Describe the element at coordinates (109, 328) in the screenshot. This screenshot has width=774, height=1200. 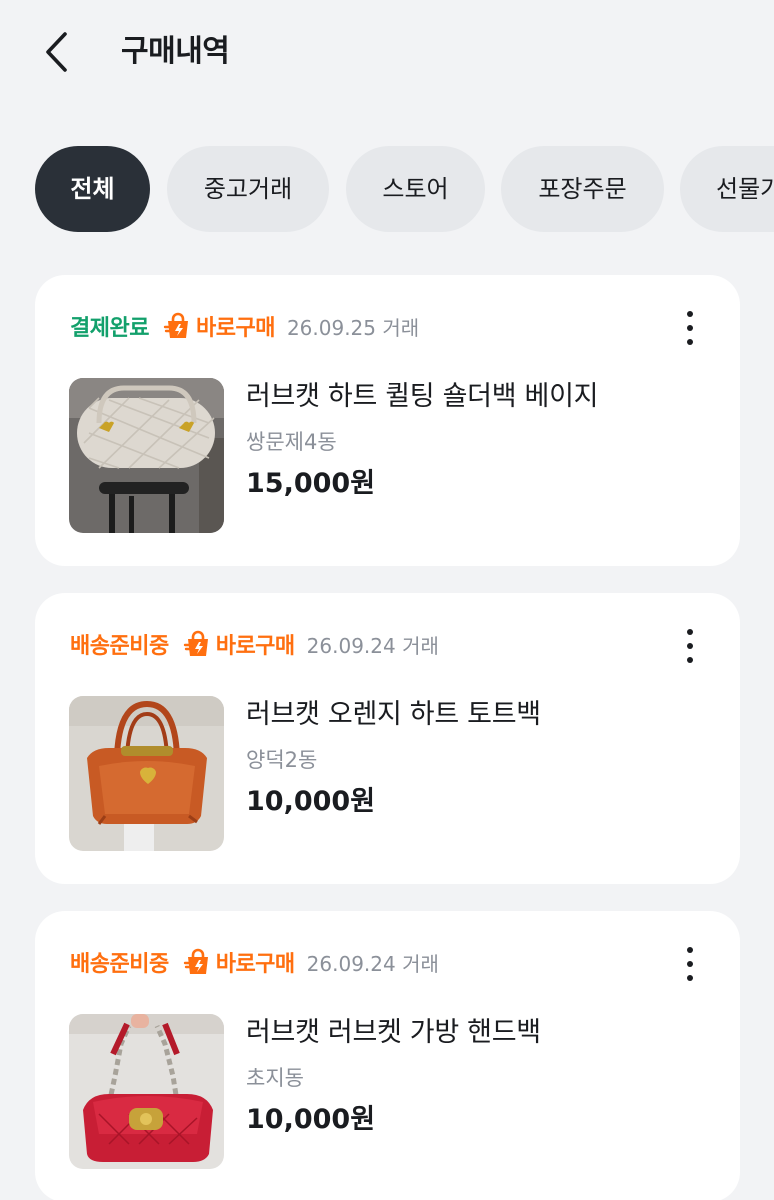
I see `order-status: 결제완료` at that location.